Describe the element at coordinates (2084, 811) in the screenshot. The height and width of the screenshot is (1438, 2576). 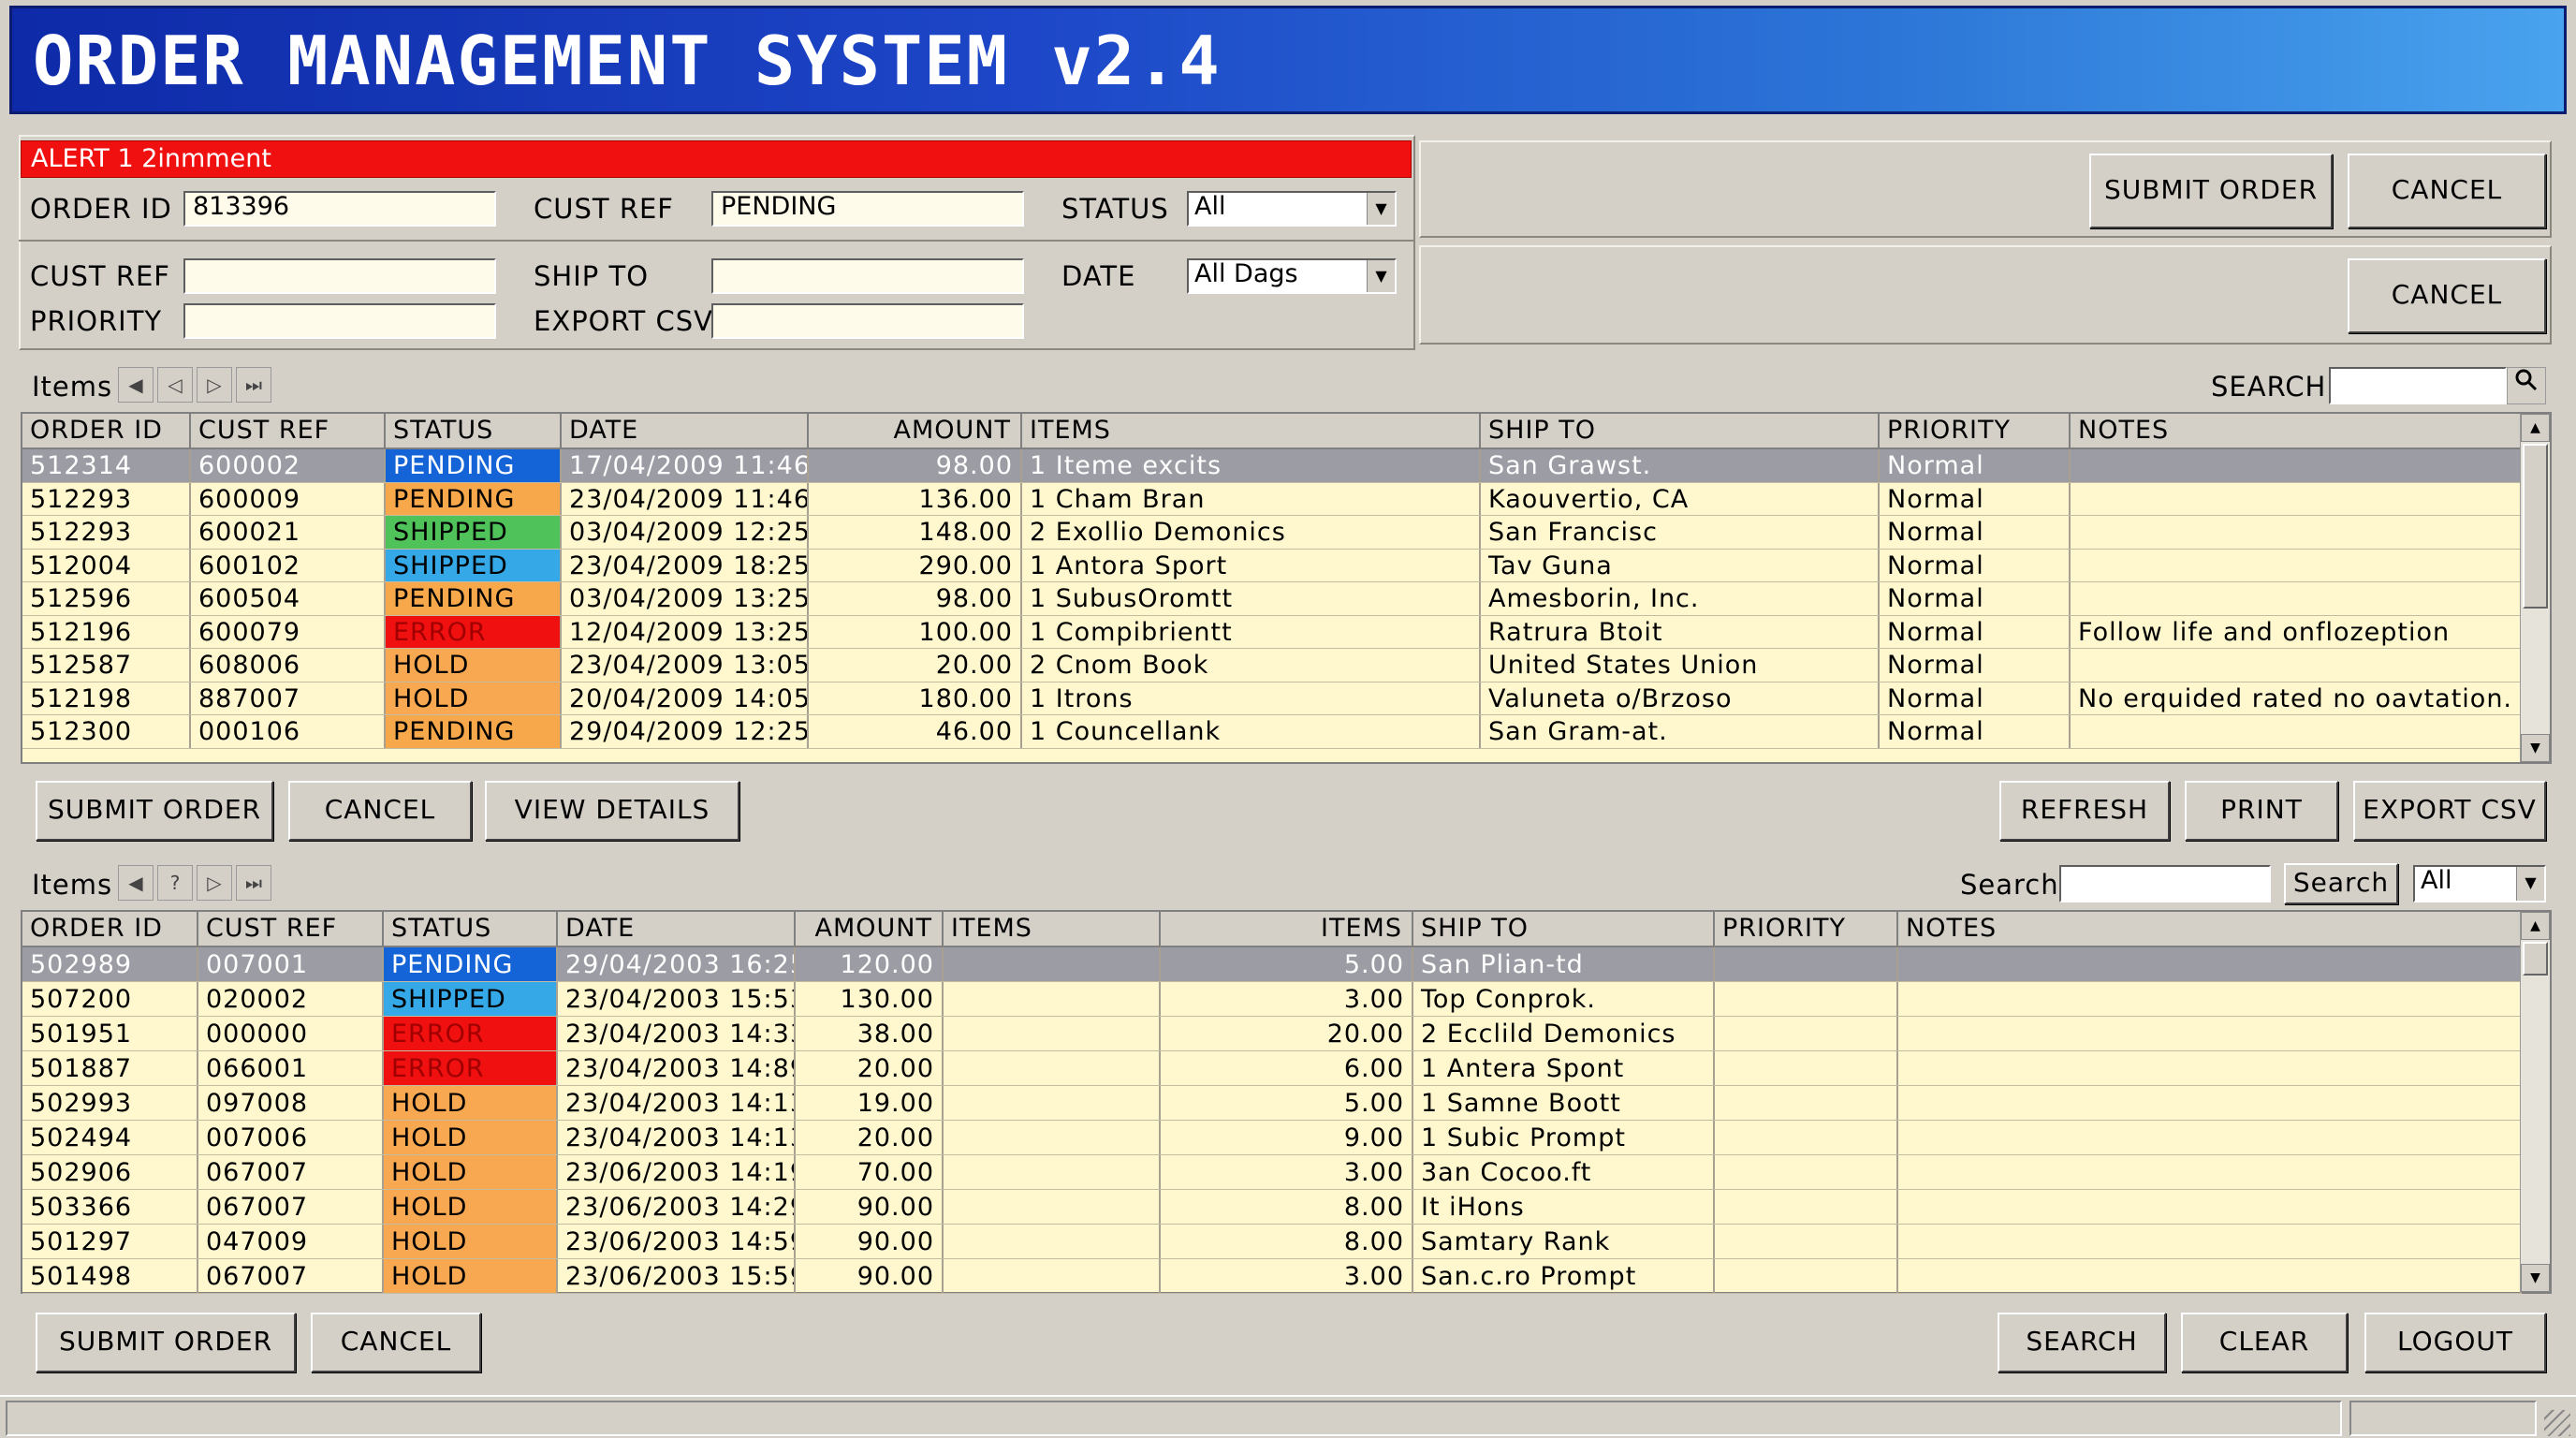
I see `refresh-button: REFRESH` at that location.